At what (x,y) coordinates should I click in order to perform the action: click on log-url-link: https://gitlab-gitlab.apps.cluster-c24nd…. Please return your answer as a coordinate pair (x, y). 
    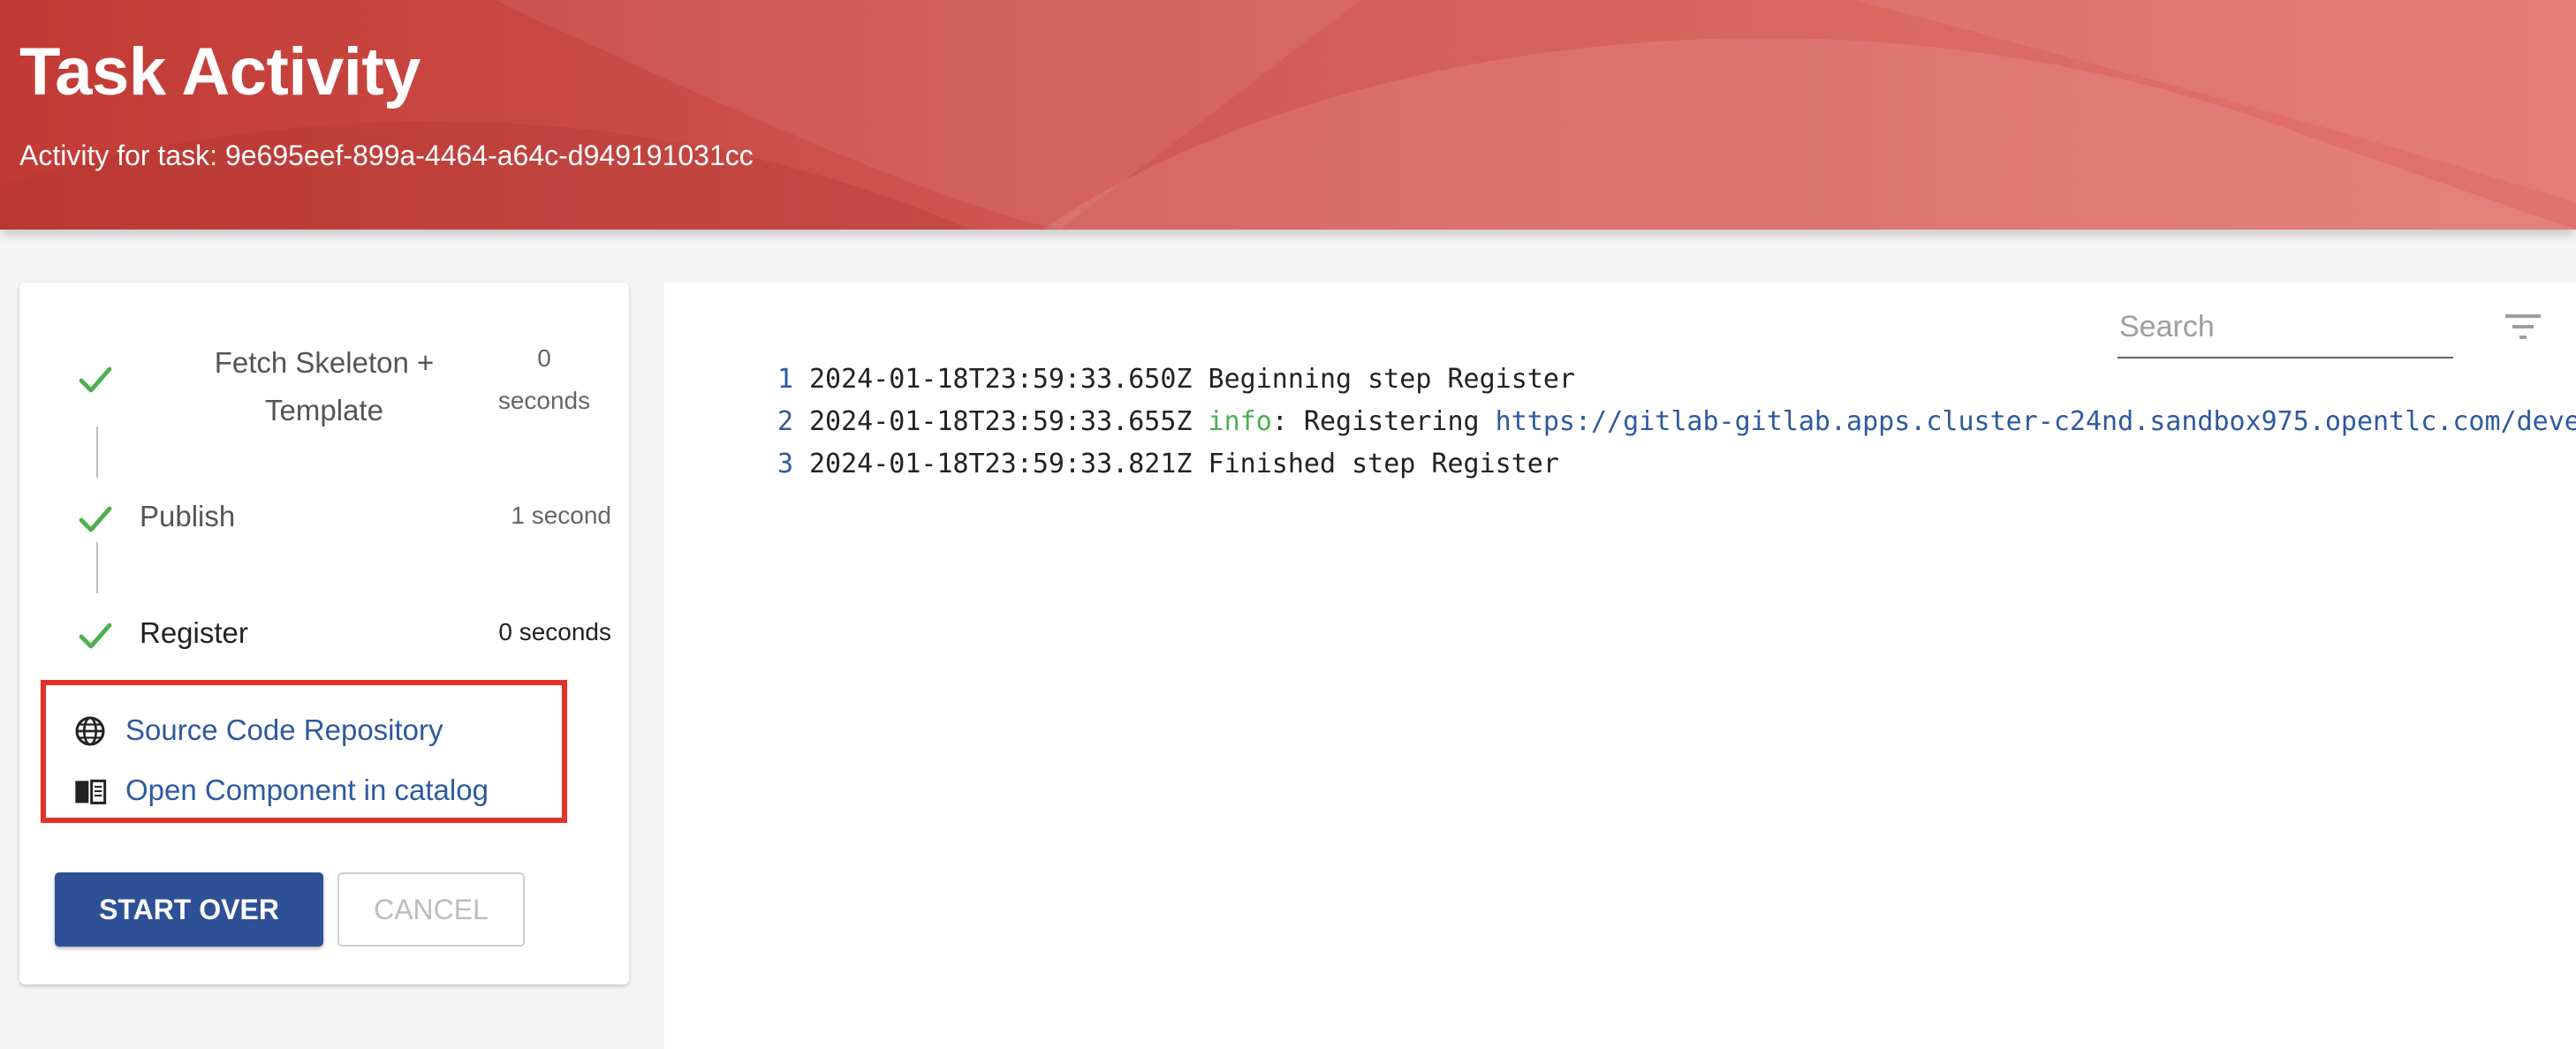
    Looking at the image, I should click on (2036, 421).